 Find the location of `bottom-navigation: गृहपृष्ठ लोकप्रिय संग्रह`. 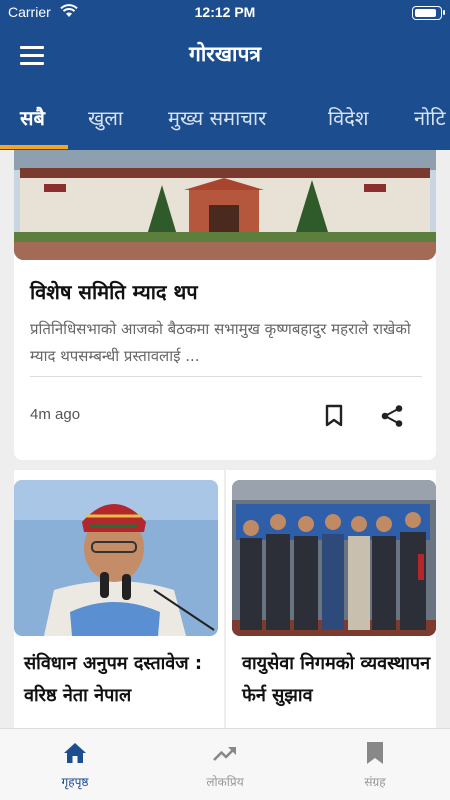

bottom-navigation: गृहपृष्ठ लोकप्रिय संग्रह is located at coordinates (225, 764).